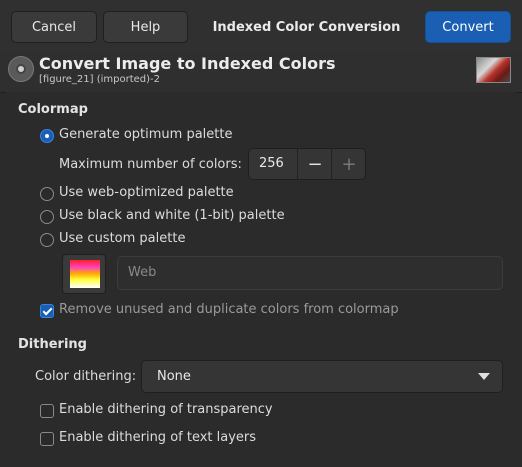 This screenshot has width=522, height=467. What do you see at coordinates (484, 376) in the screenshot?
I see `dropdown-arrow-icon` at bounding box center [484, 376].